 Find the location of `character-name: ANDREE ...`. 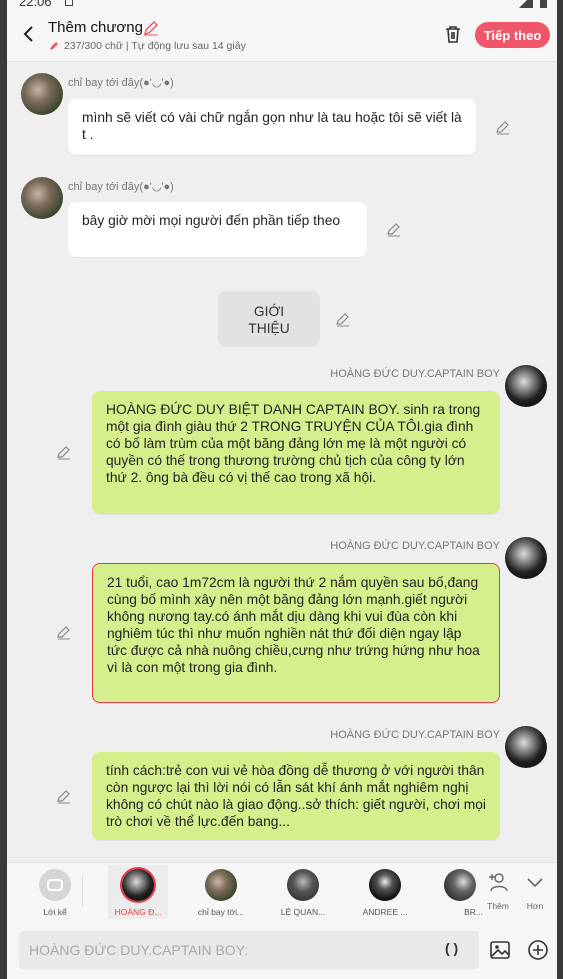

character-name: ANDREE ... is located at coordinates (385, 912).